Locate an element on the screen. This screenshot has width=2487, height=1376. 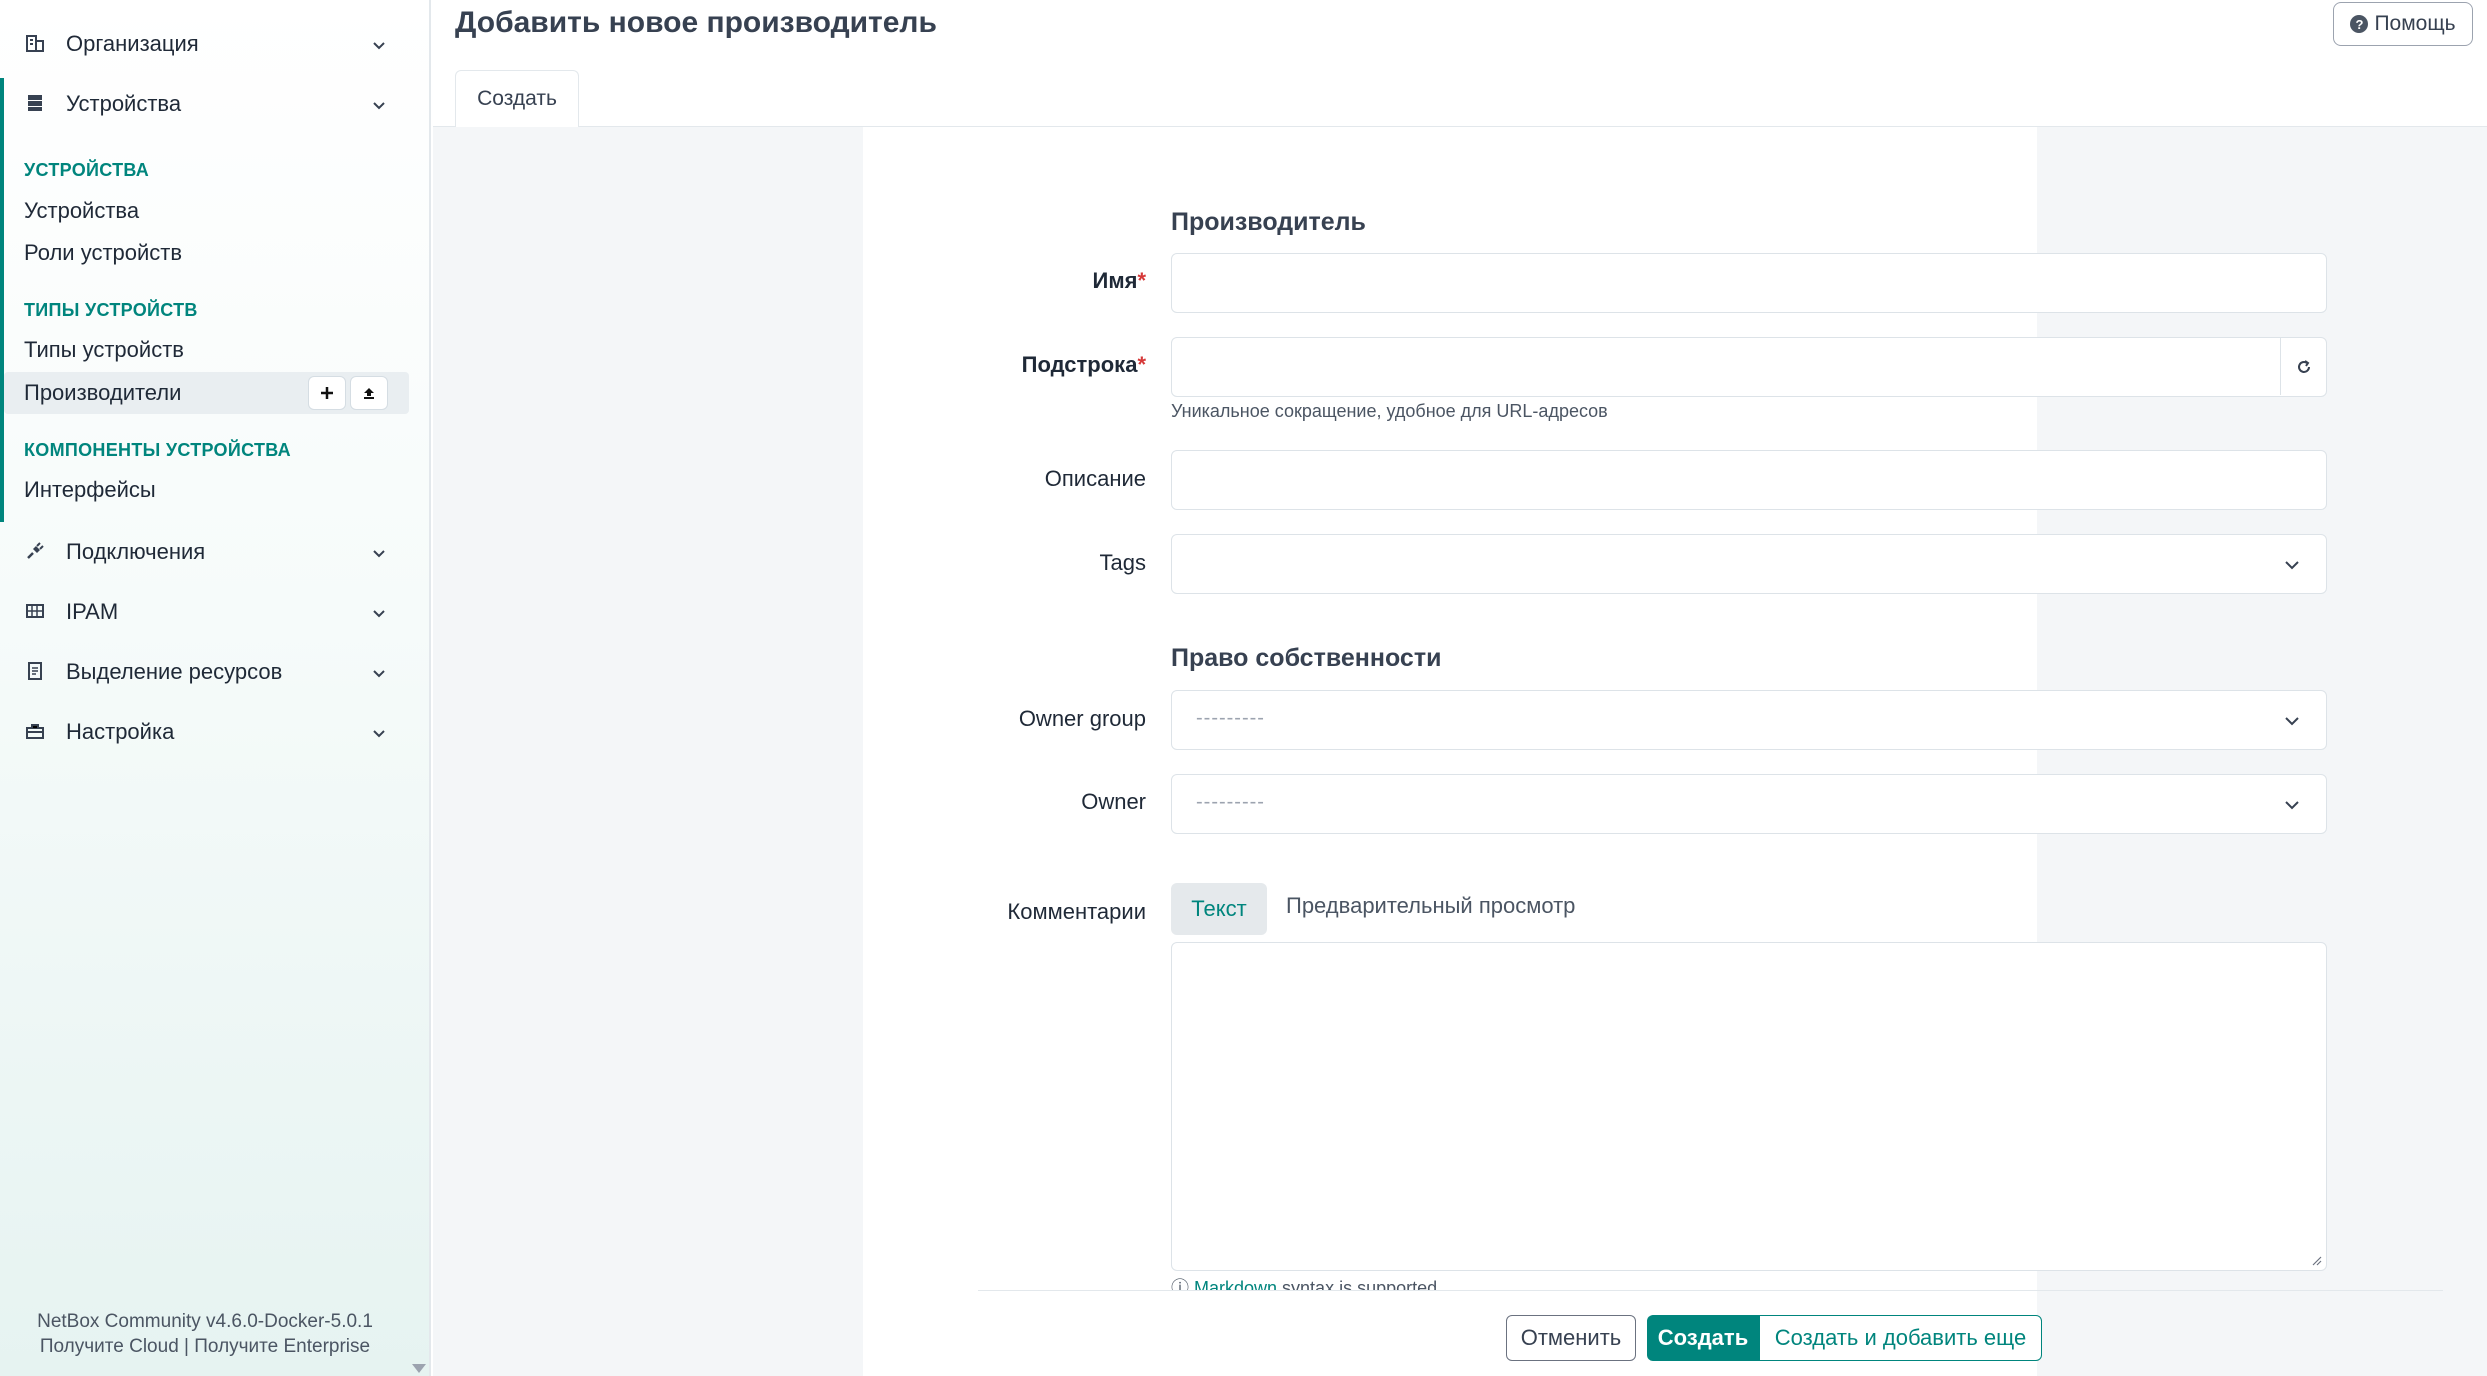
section-title-manufacturer: Производитель is located at coordinates (1268, 222).